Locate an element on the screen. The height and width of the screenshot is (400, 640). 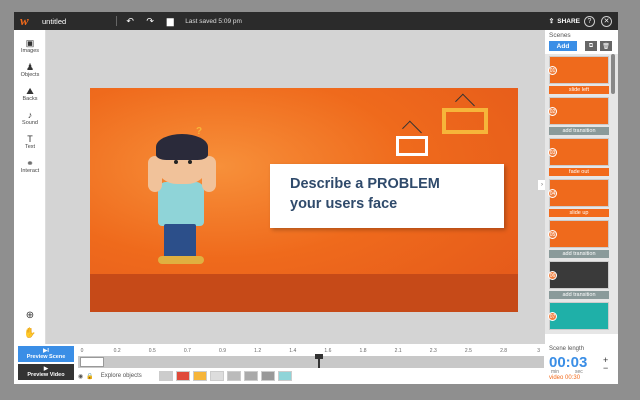
minus-icon: − is located at coordinates (605, 368).